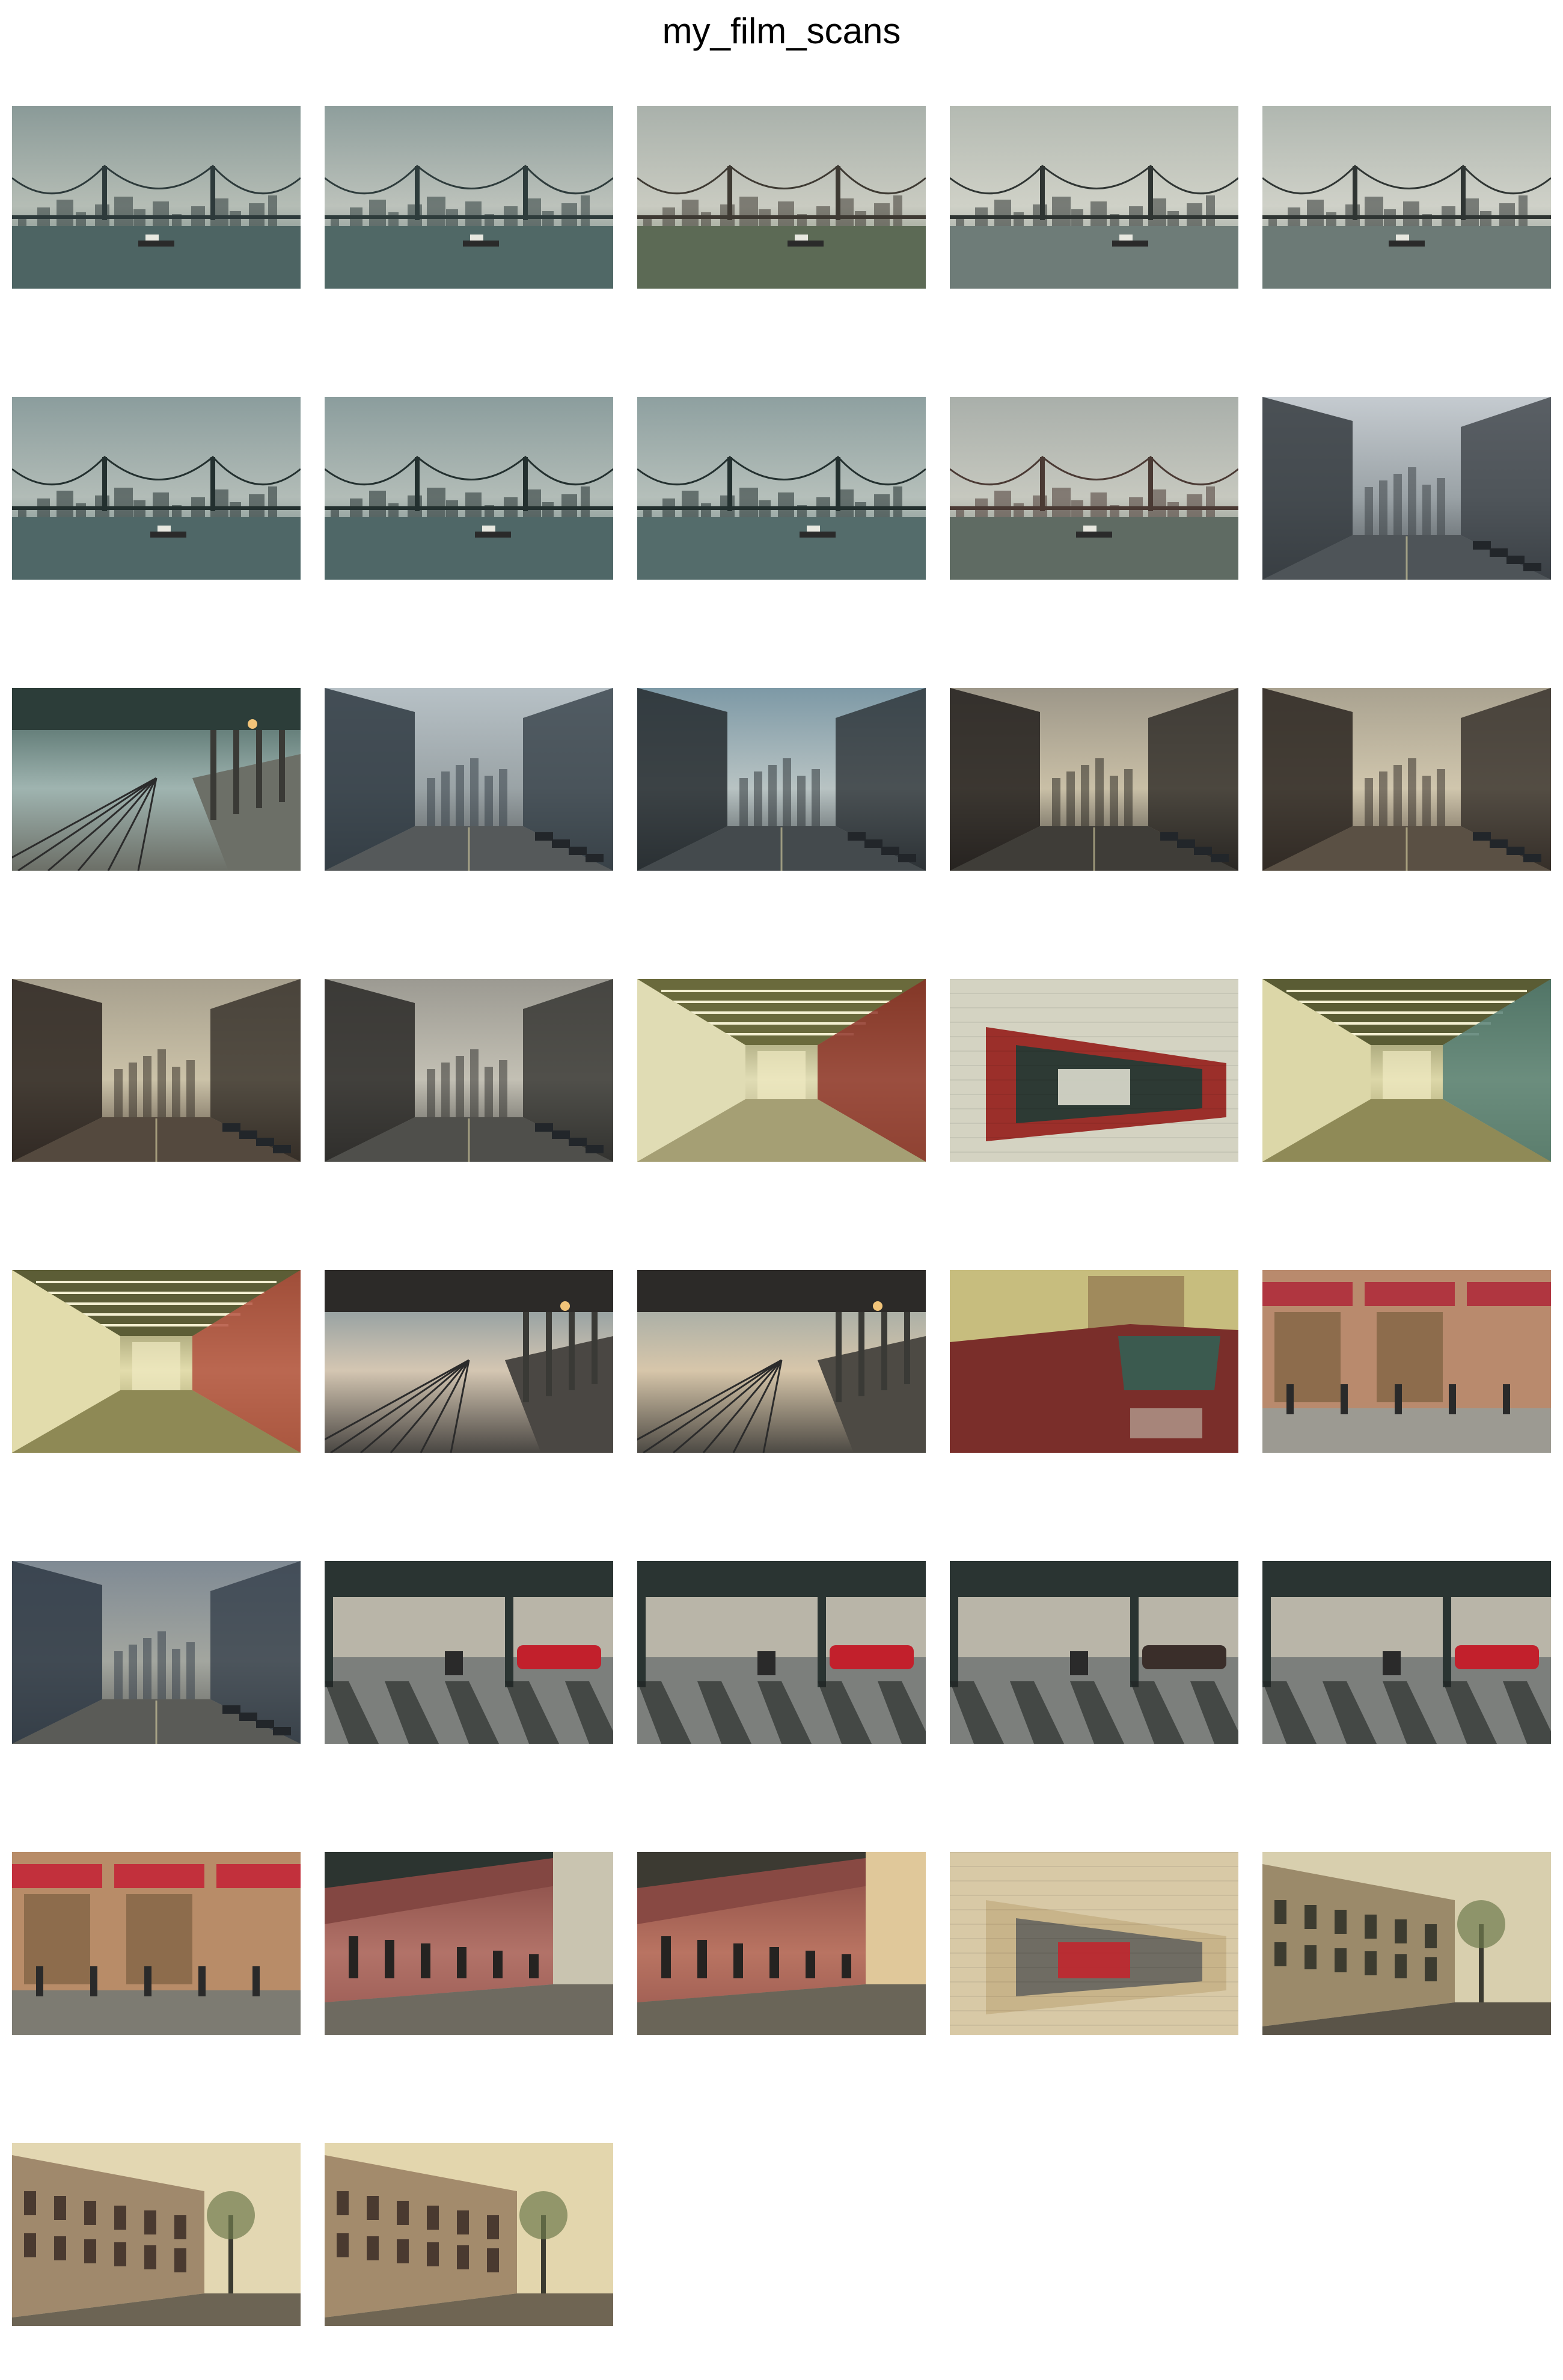 This screenshot has height=2380, width=1563. I want to click on thumbnail-truck, so click(1094, 1361).